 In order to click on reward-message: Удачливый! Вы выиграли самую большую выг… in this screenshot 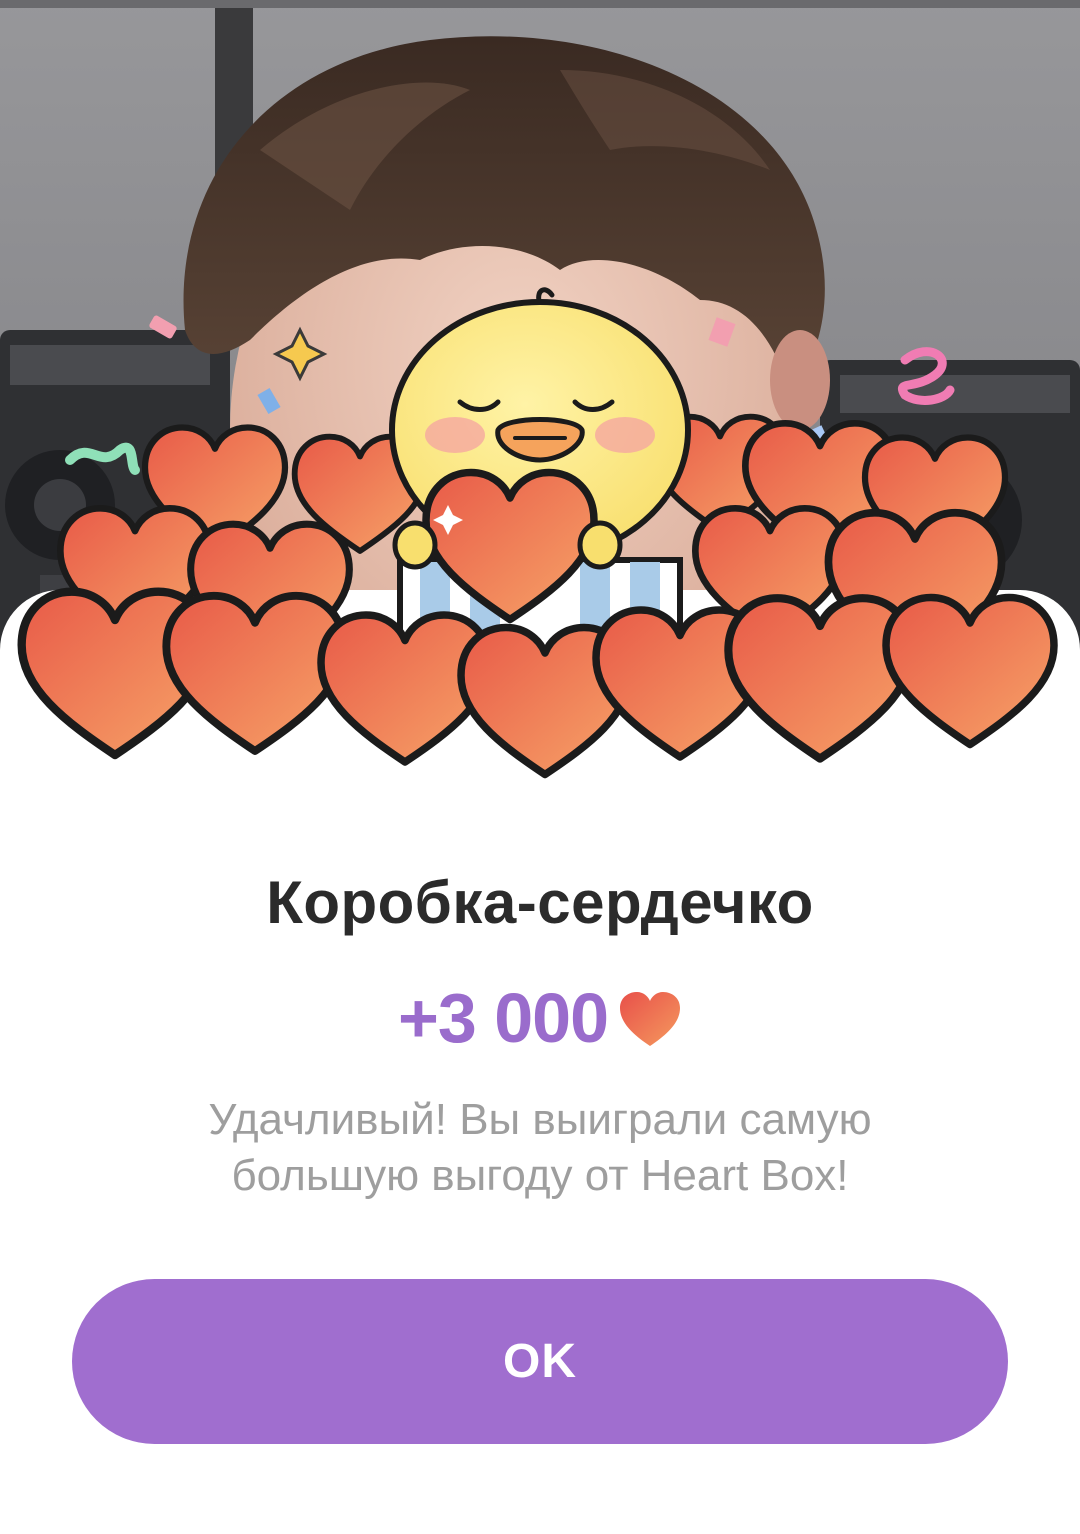, I will do `click(540, 1147)`.